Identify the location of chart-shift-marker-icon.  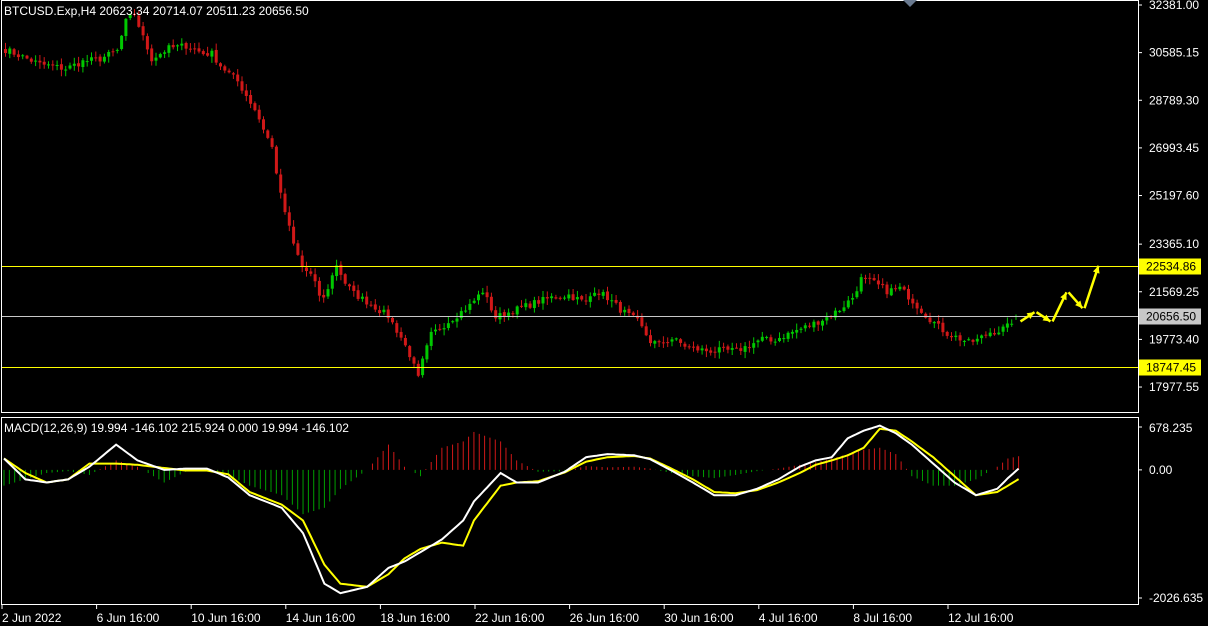
(910, 3).